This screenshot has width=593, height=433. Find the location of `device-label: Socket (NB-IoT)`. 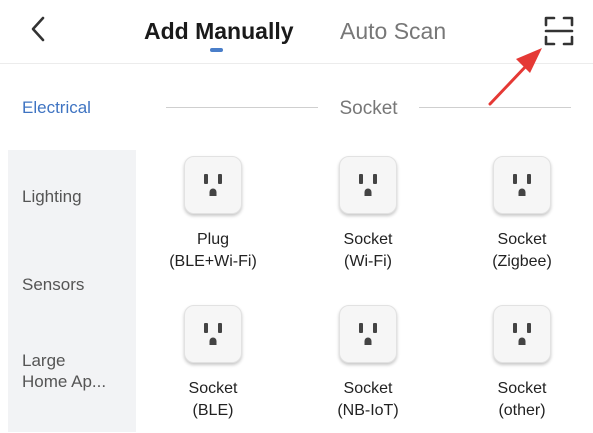

device-label: Socket (NB-IoT) is located at coordinates (368, 400).